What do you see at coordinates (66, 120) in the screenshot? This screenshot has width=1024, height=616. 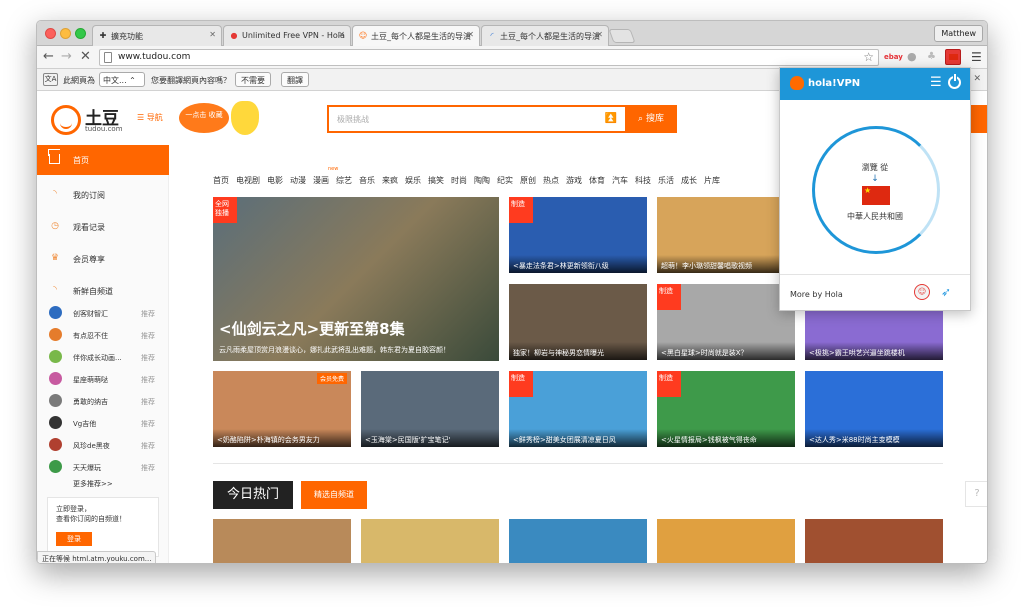 I see `tudou-logo-icon` at bounding box center [66, 120].